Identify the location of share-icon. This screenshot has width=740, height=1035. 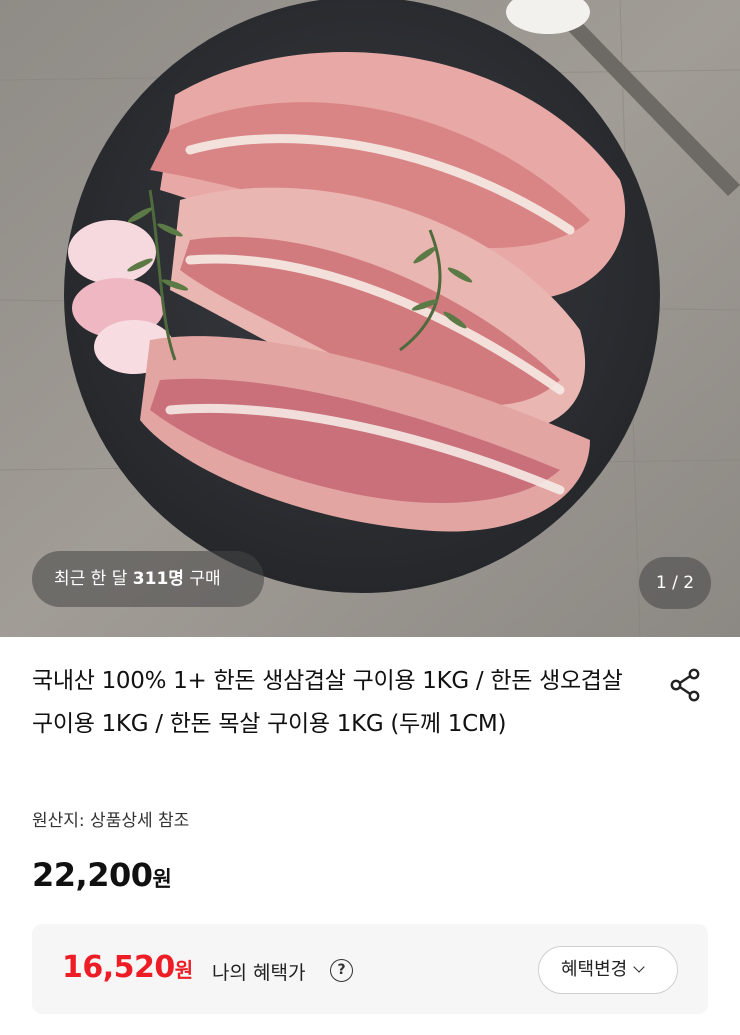
(685, 685).